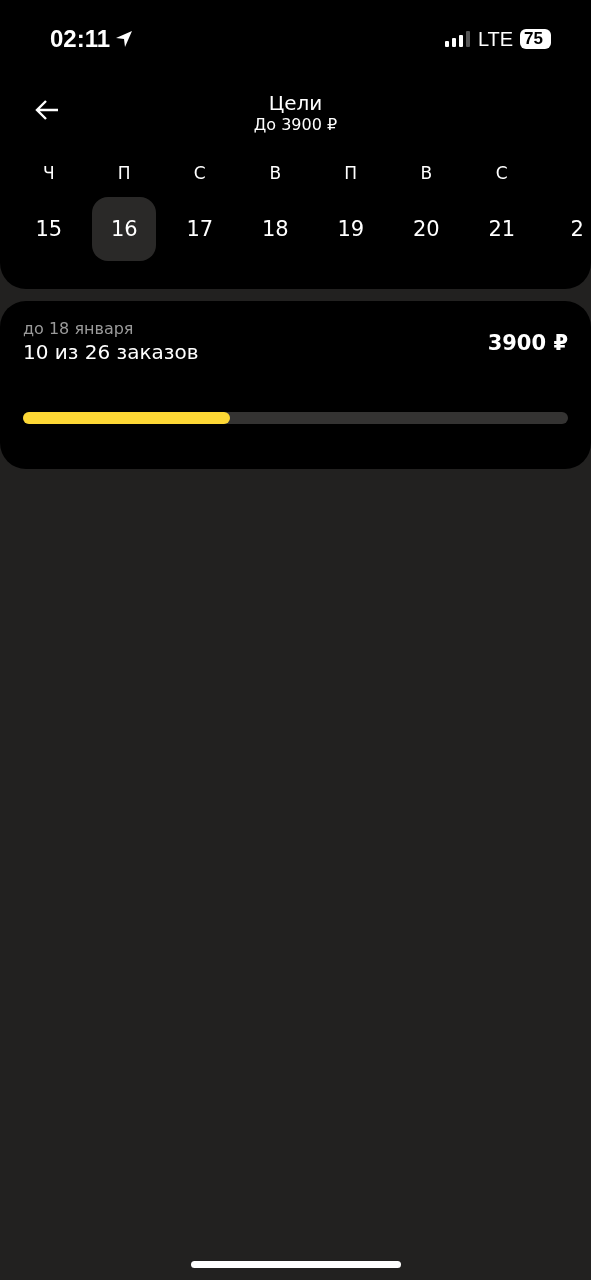 The height and width of the screenshot is (1280, 591). Describe the element at coordinates (495, 39) in the screenshot. I see `network-label: LTE` at that location.